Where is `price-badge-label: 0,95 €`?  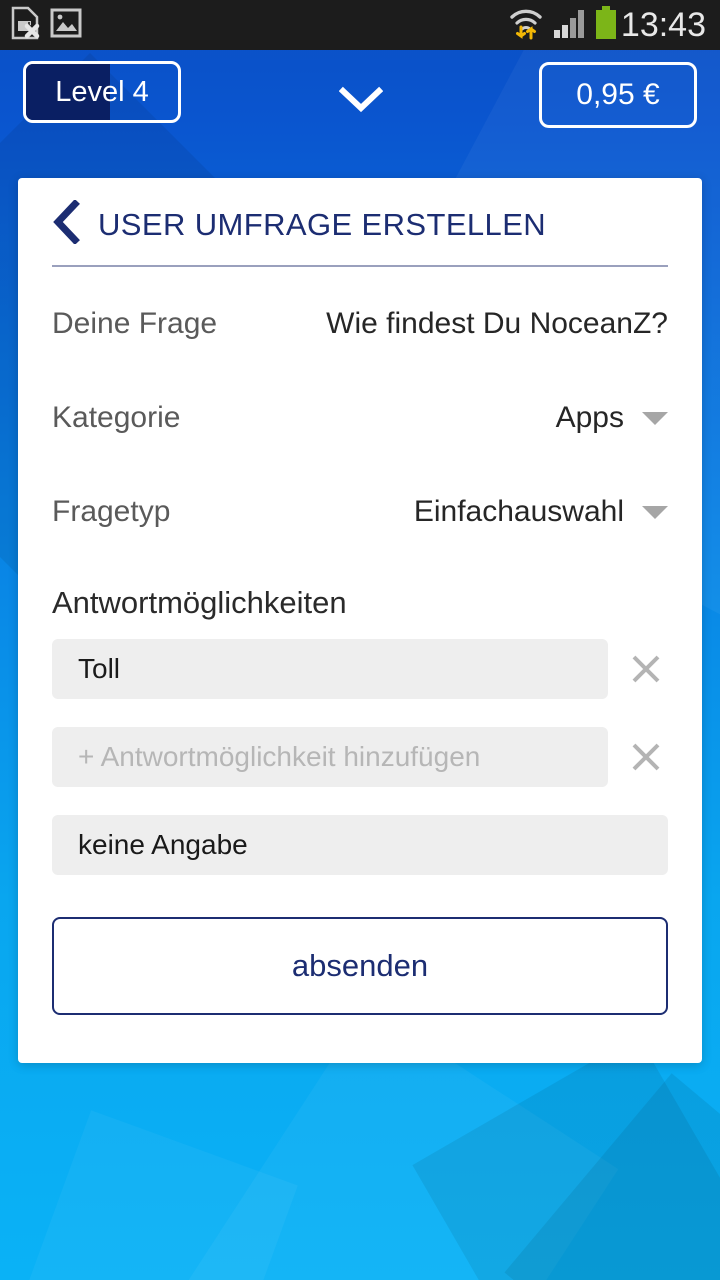
price-badge-label: 0,95 € is located at coordinates (618, 94).